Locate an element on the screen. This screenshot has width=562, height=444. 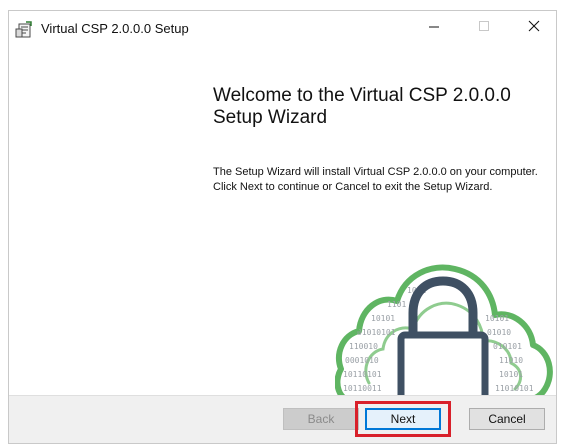
binary-text: 0001010 is located at coordinates (362, 360).